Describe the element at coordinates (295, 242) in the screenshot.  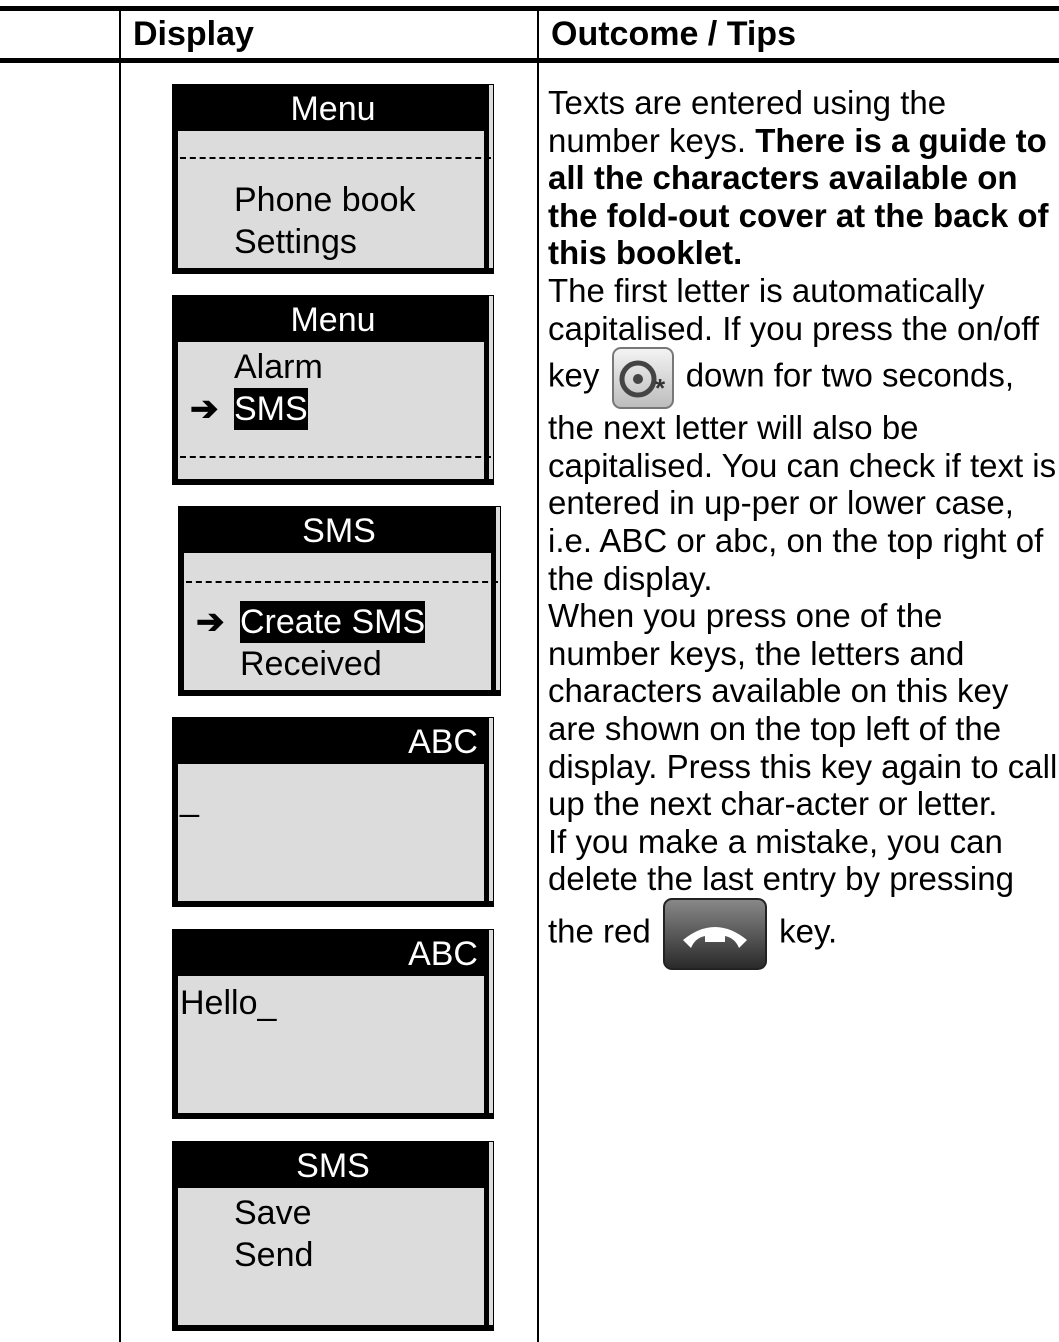
I see `menu-item-settings: Settings` at that location.